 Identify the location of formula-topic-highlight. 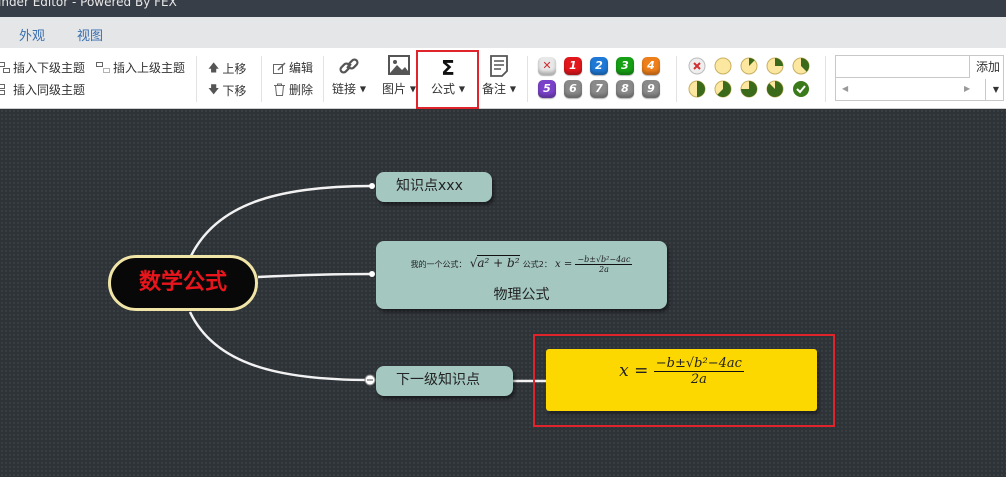
(684, 380).